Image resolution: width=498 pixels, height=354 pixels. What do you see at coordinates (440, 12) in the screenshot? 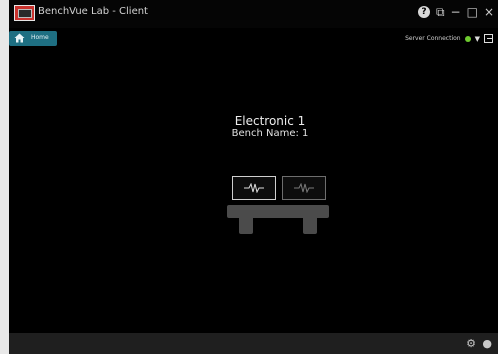
I see `restore-icon: ⧉` at bounding box center [440, 12].